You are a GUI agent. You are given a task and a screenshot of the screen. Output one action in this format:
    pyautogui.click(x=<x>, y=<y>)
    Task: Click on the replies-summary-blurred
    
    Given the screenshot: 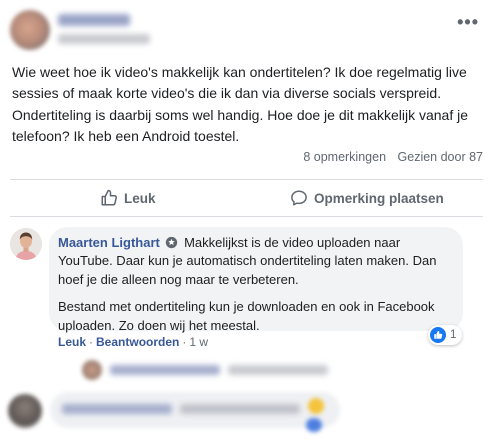 What is the action you would take?
    pyautogui.click(x=212, y=371)
    